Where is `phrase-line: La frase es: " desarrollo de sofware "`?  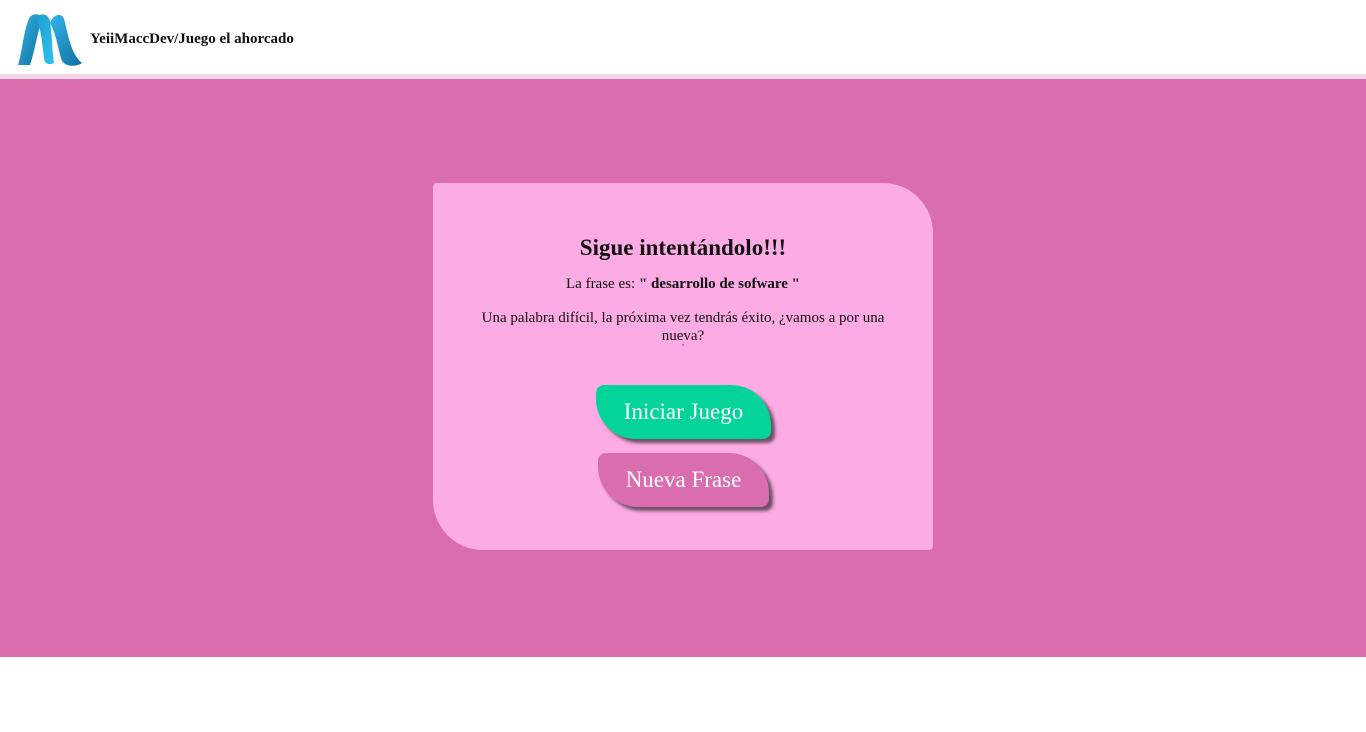 phrase-line: La frase es: " desarrollo de sofware " is located at coordinates (683, 284).